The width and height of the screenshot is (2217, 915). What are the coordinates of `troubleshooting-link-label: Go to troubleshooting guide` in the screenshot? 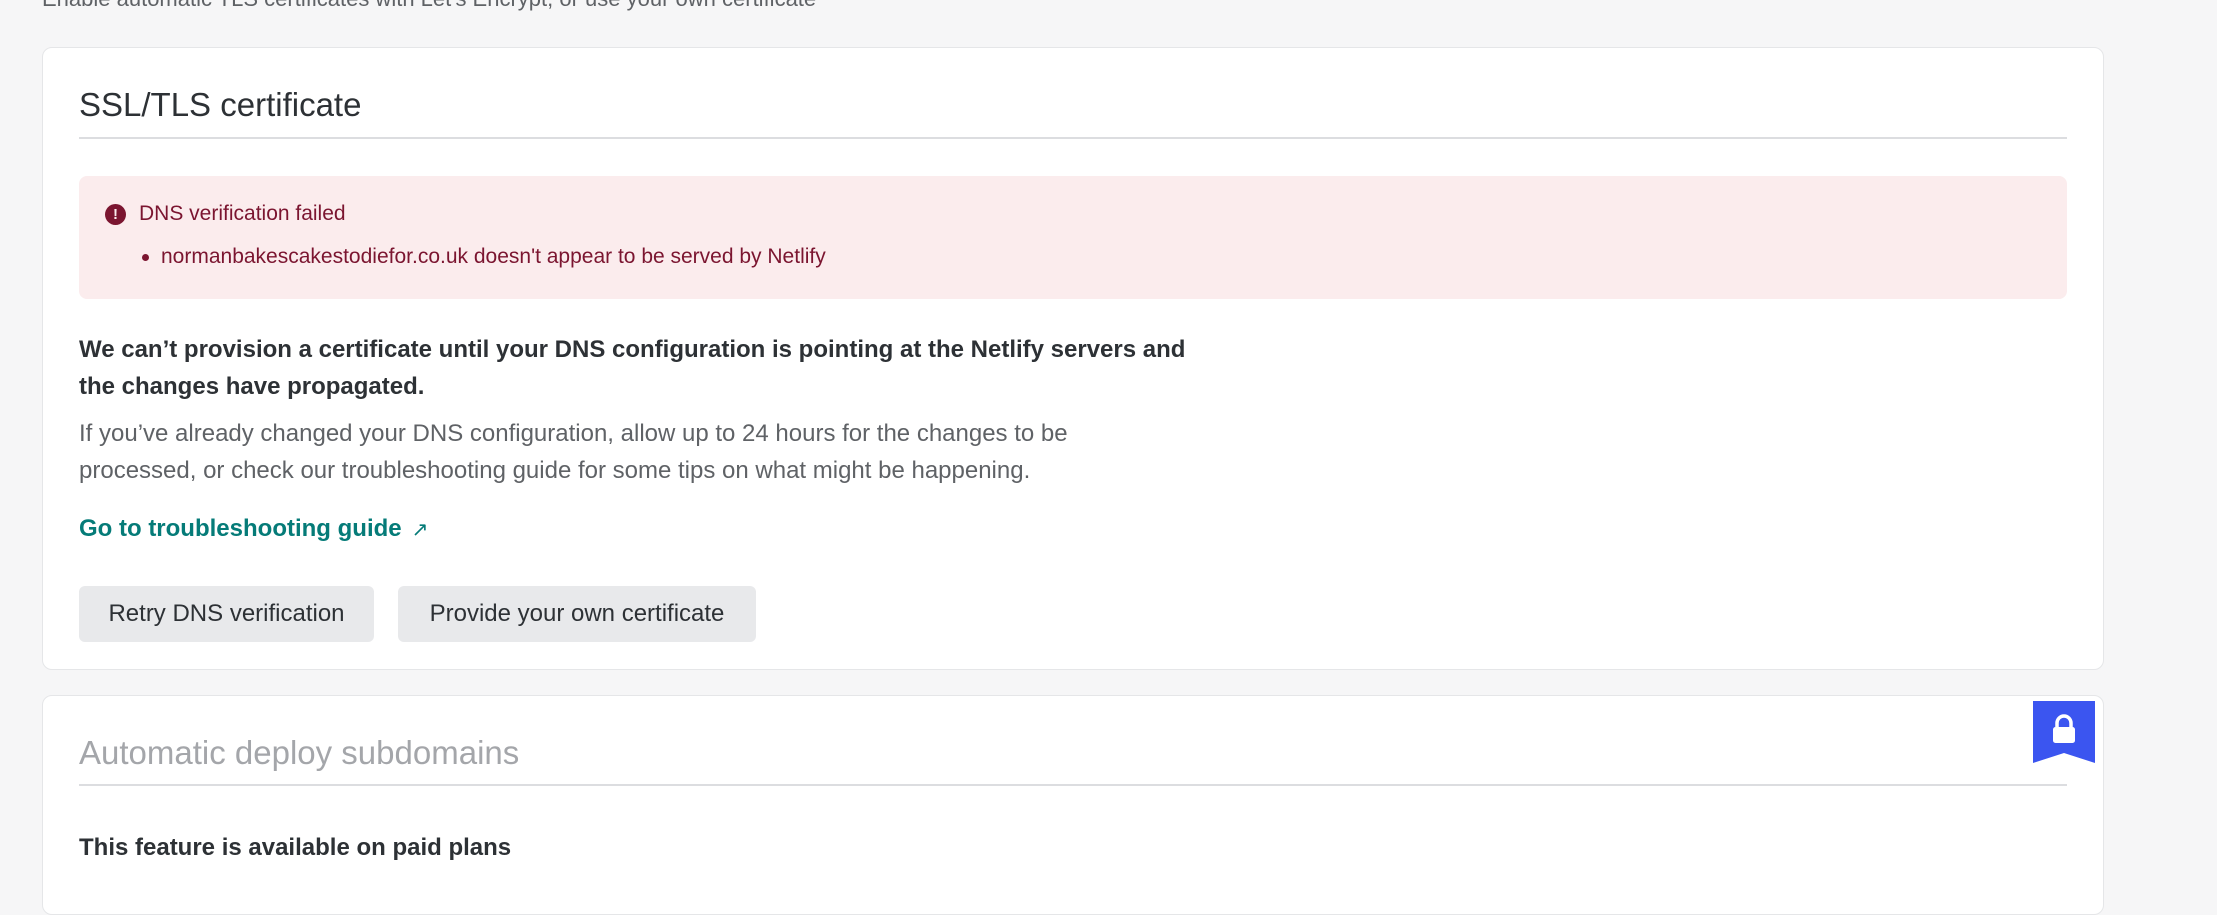 It's located at (240, 528).